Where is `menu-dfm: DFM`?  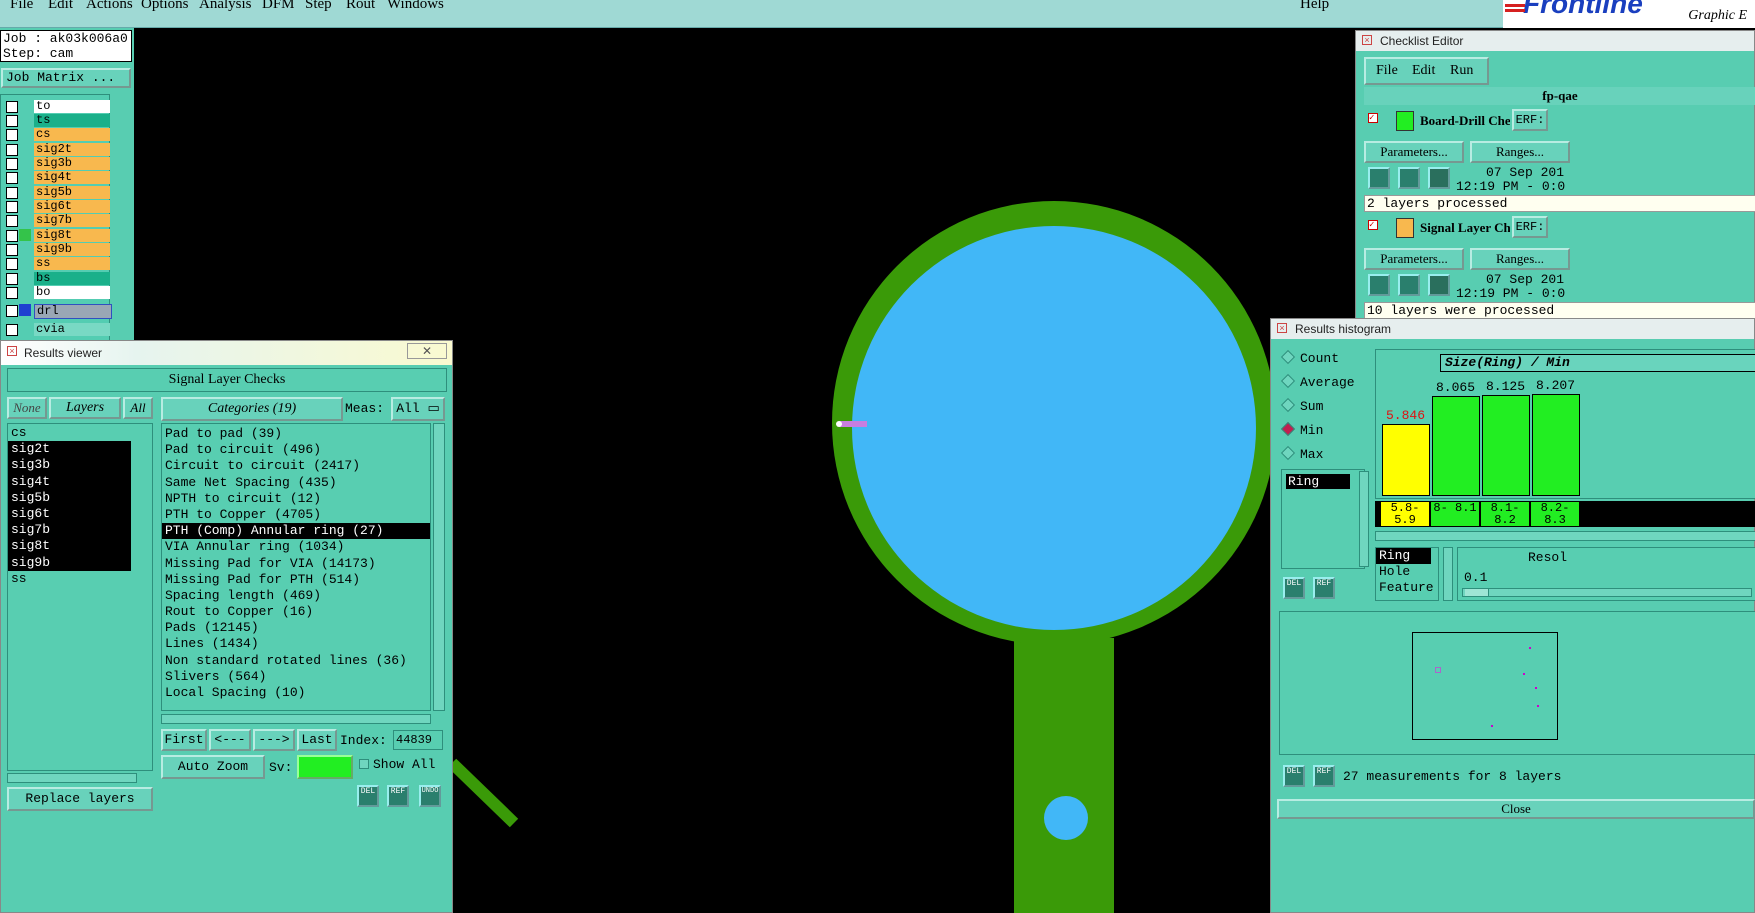
menu-dfm: DFM is located at coordinates (278, 6).